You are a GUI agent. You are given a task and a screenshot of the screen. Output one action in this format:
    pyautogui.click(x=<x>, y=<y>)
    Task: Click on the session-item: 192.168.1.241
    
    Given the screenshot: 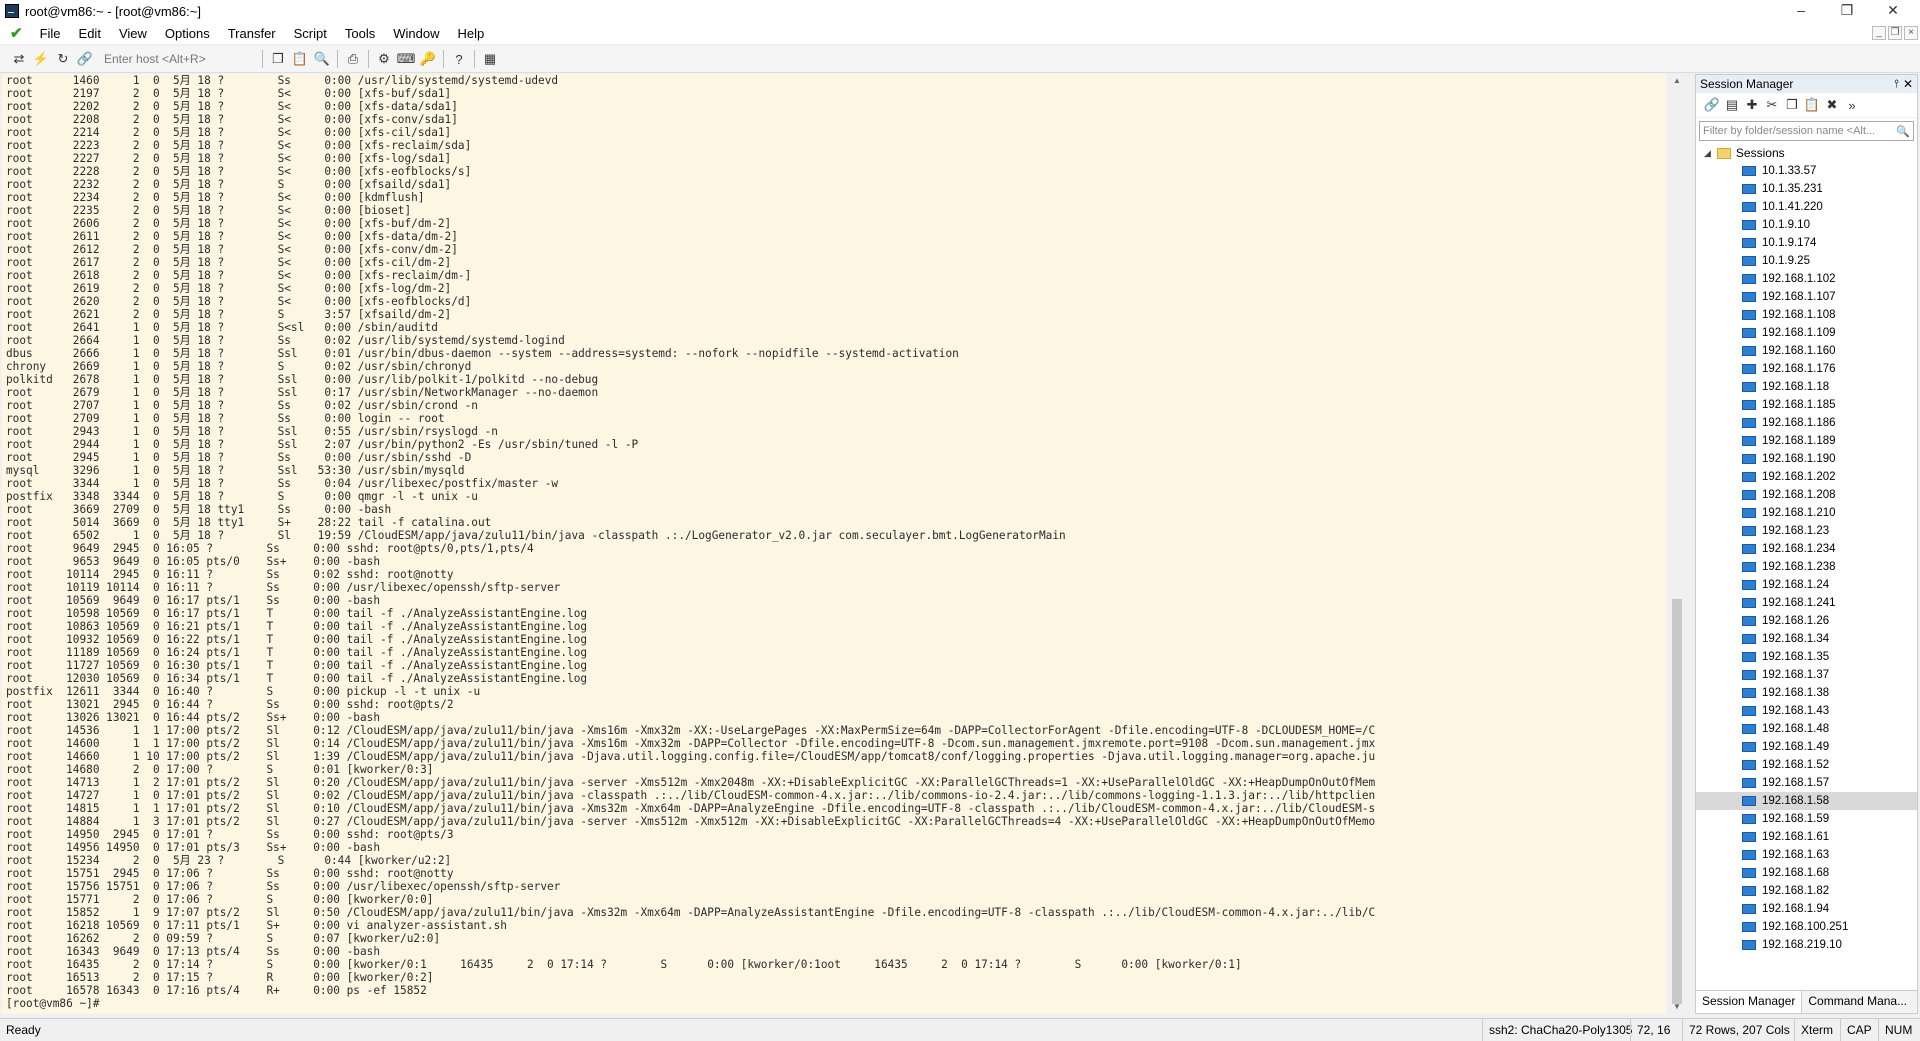 What is the action you would take?
    pyautogui.click(x=1806, y=603)
    